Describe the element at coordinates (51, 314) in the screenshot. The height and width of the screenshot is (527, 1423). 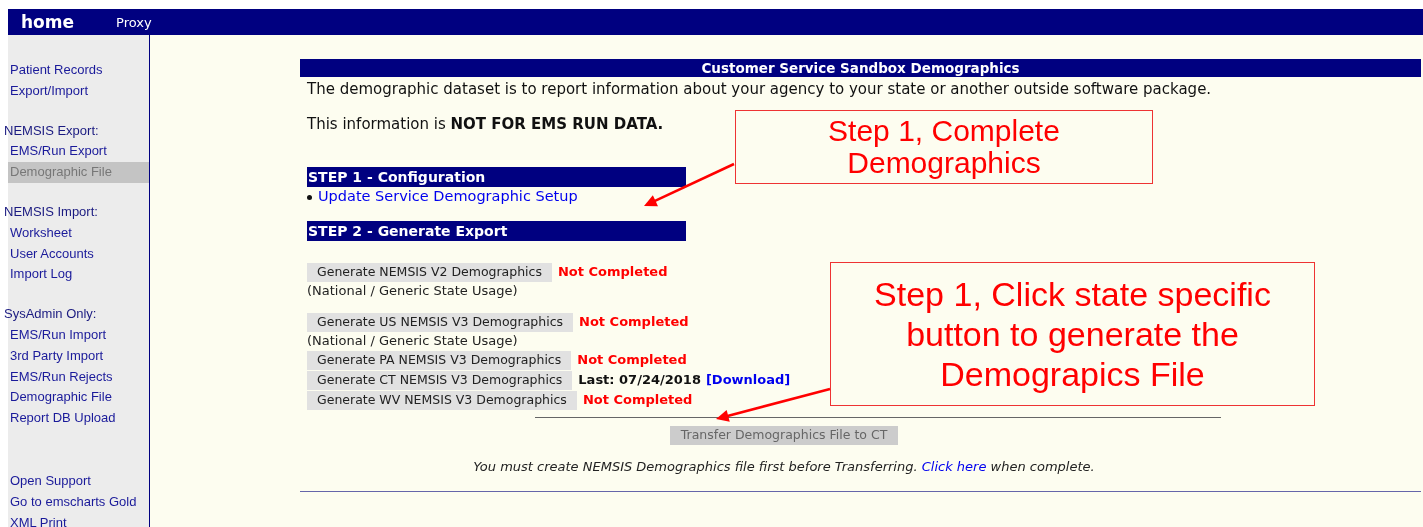
I see `sidebar-heading: SysAdmin Only:` at that location.